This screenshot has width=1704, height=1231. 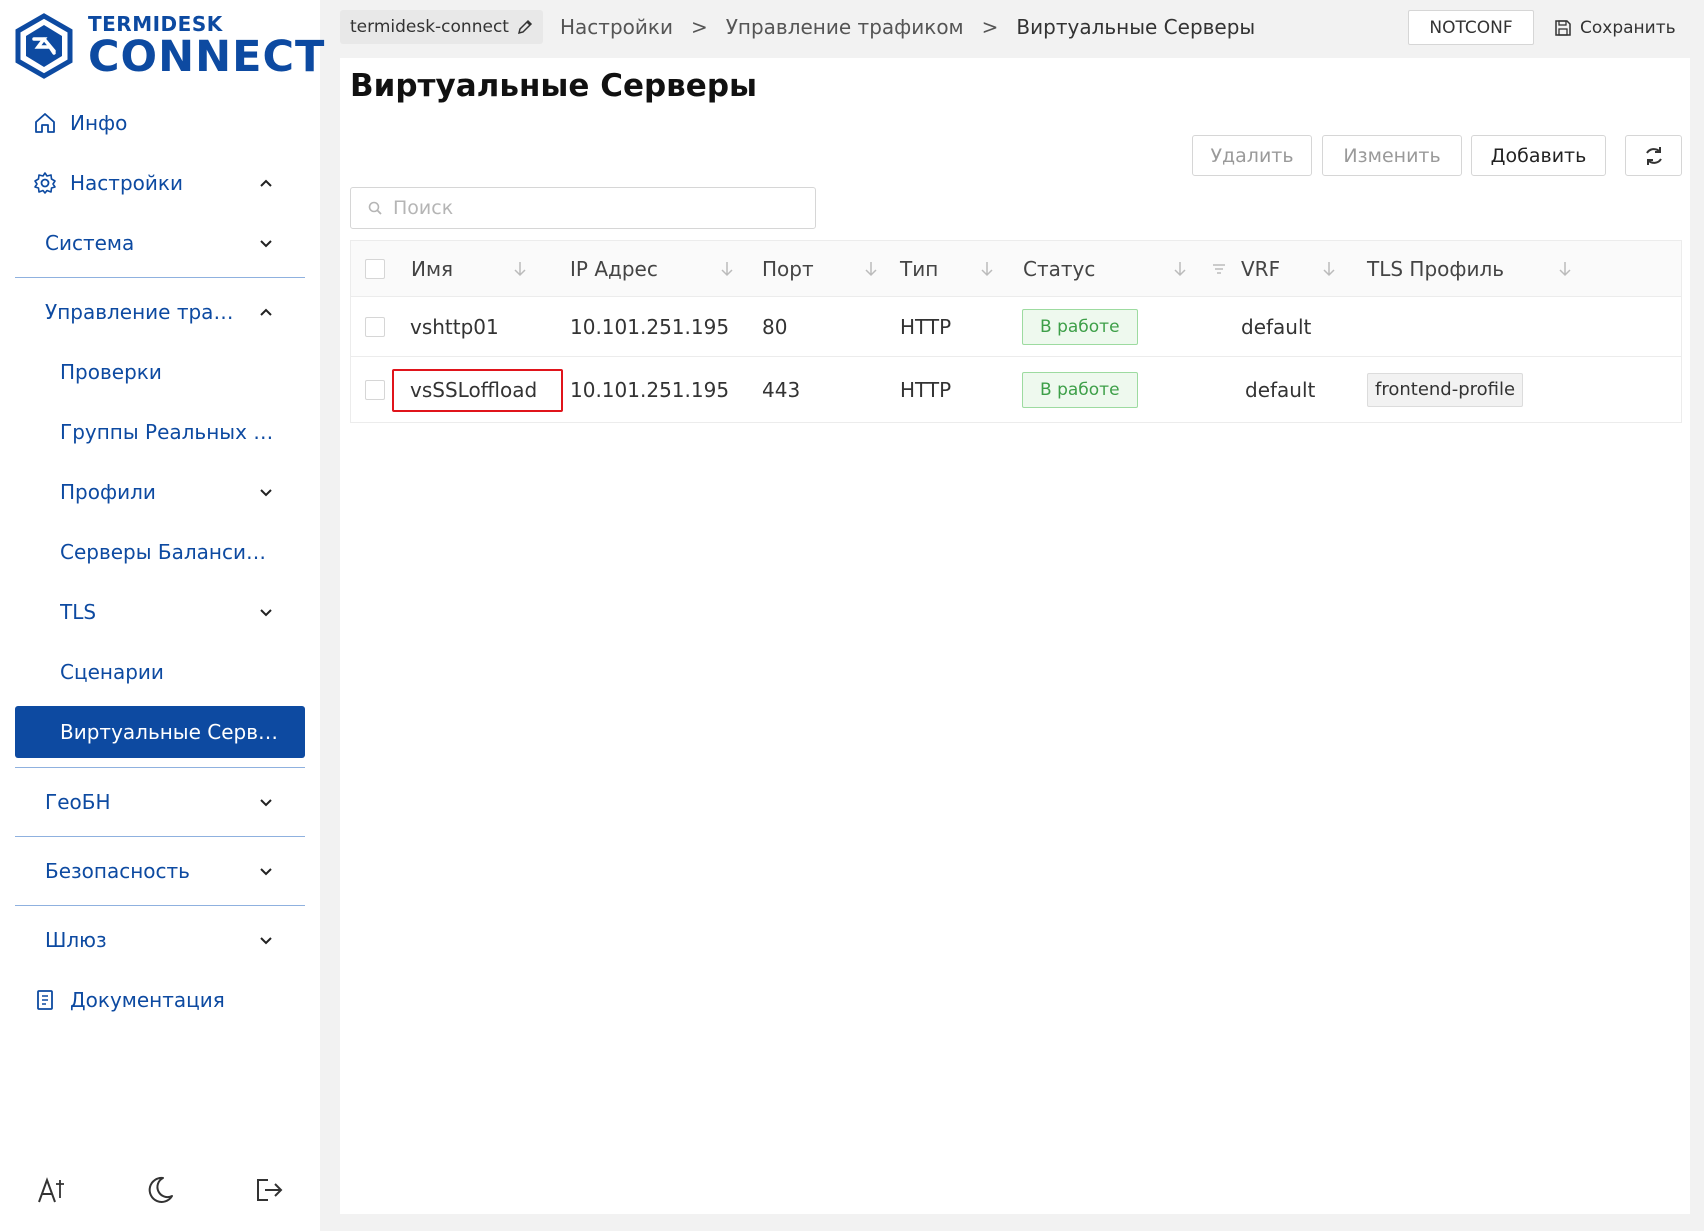 I want to click on gear-icon, so click(x=45, y=183).